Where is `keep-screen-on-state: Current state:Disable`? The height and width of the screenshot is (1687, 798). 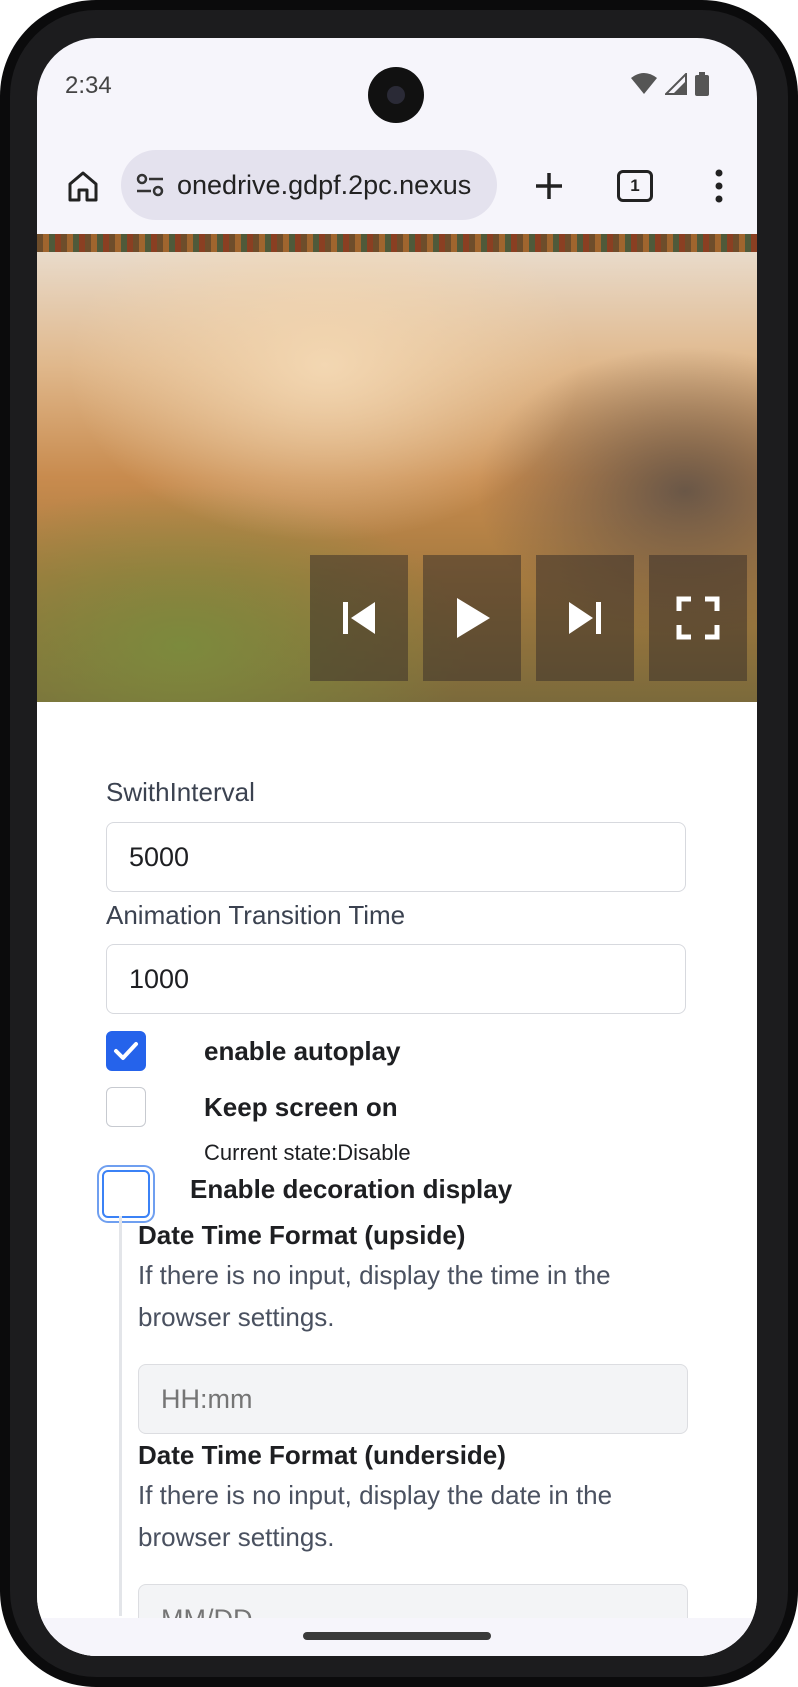
keep-screen-on-state: Current state:Disable is located at coordinates (307, 1152).